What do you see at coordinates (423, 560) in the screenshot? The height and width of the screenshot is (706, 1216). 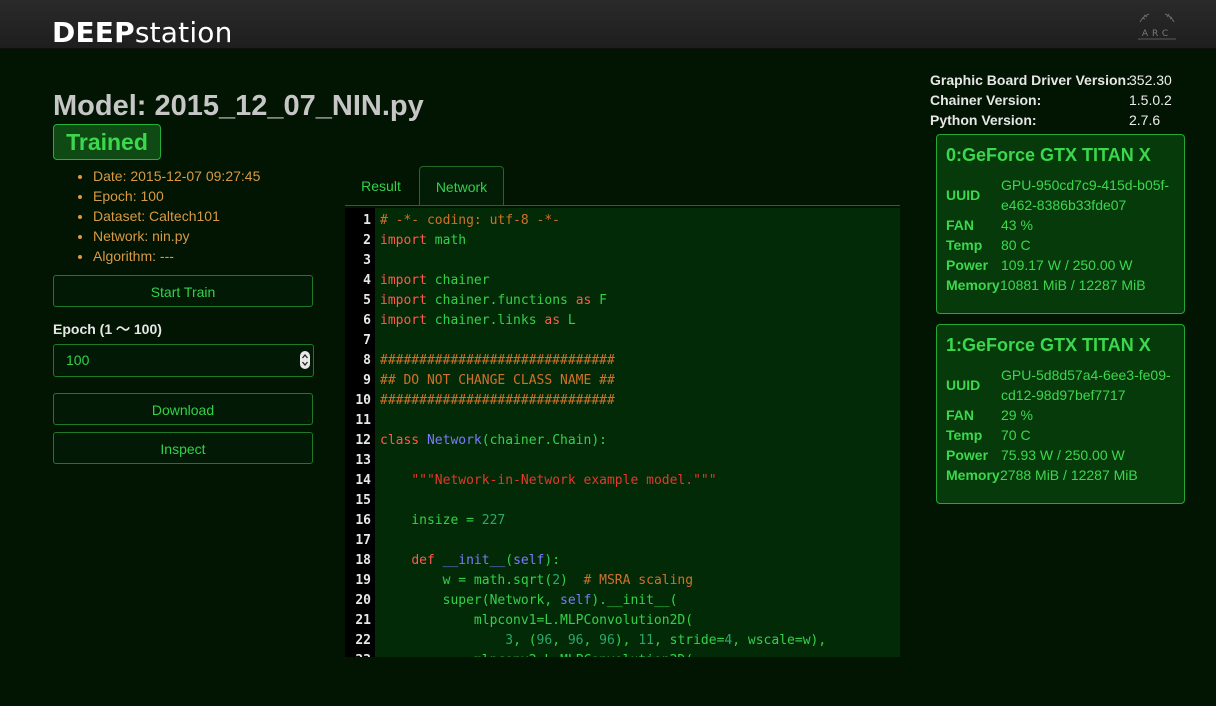 I see `code-token-keyword: def` at bounding box center [423, 560].